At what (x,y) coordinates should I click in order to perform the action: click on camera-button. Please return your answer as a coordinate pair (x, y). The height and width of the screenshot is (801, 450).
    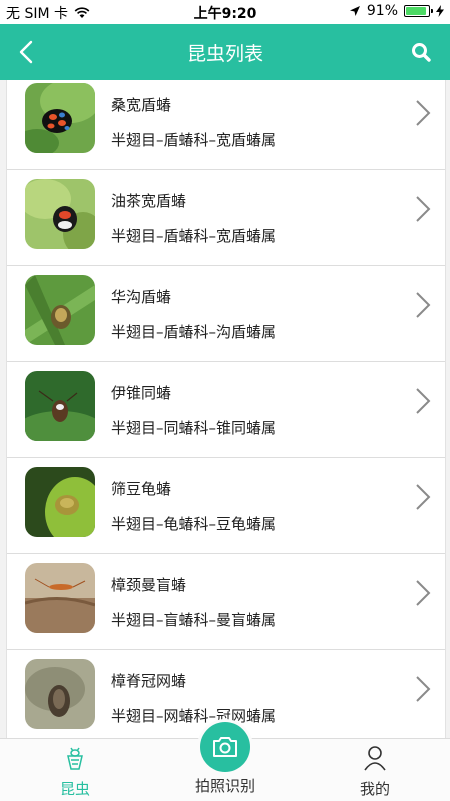
    Looking at the image, I should click on (225, 747).